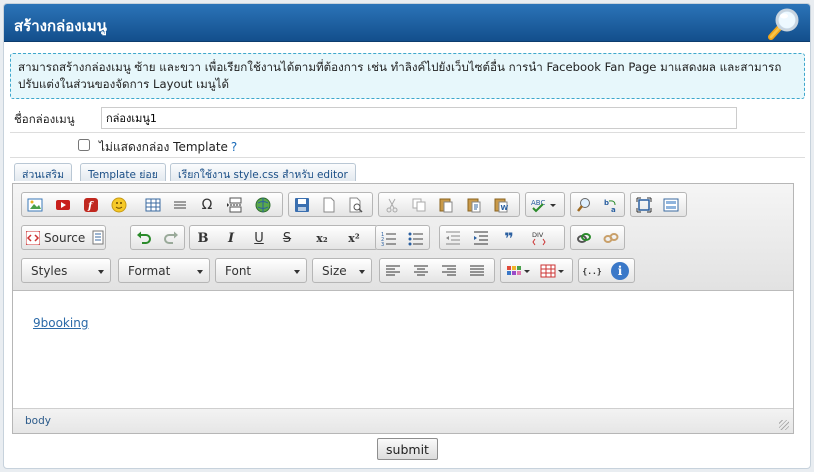 The image size is (814, 472). I want to click on font-dropdown: Font, so click(261, 270).